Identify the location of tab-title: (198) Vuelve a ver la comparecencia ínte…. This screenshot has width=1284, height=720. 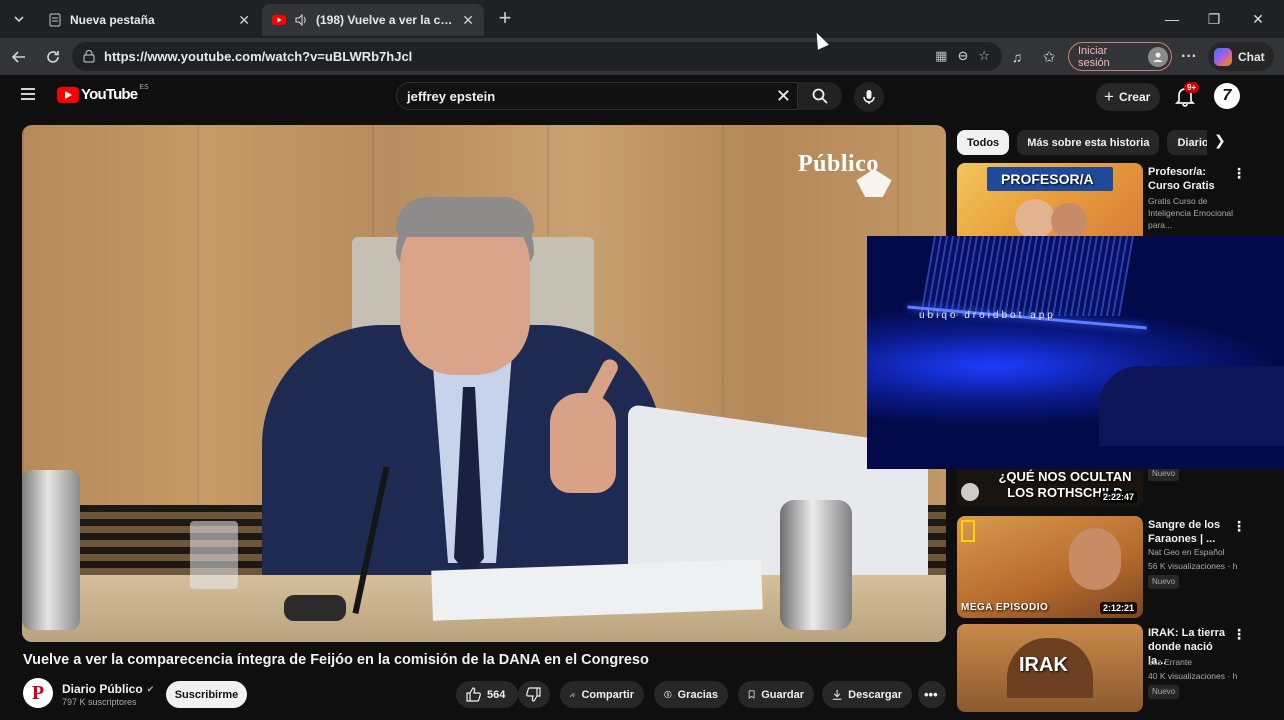
(385, 20).